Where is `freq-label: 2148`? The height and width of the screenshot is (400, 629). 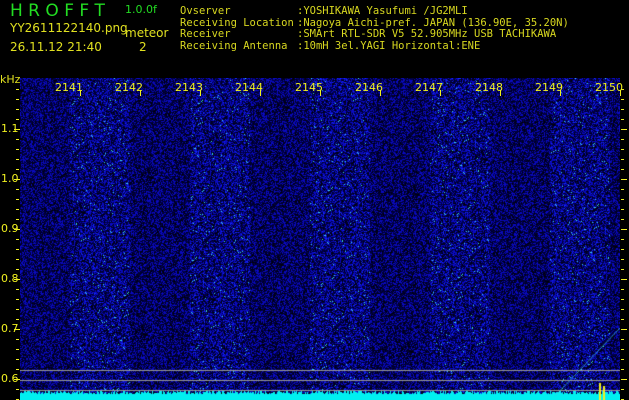 freq-label: 2148 is located at coordinates (489, 87).